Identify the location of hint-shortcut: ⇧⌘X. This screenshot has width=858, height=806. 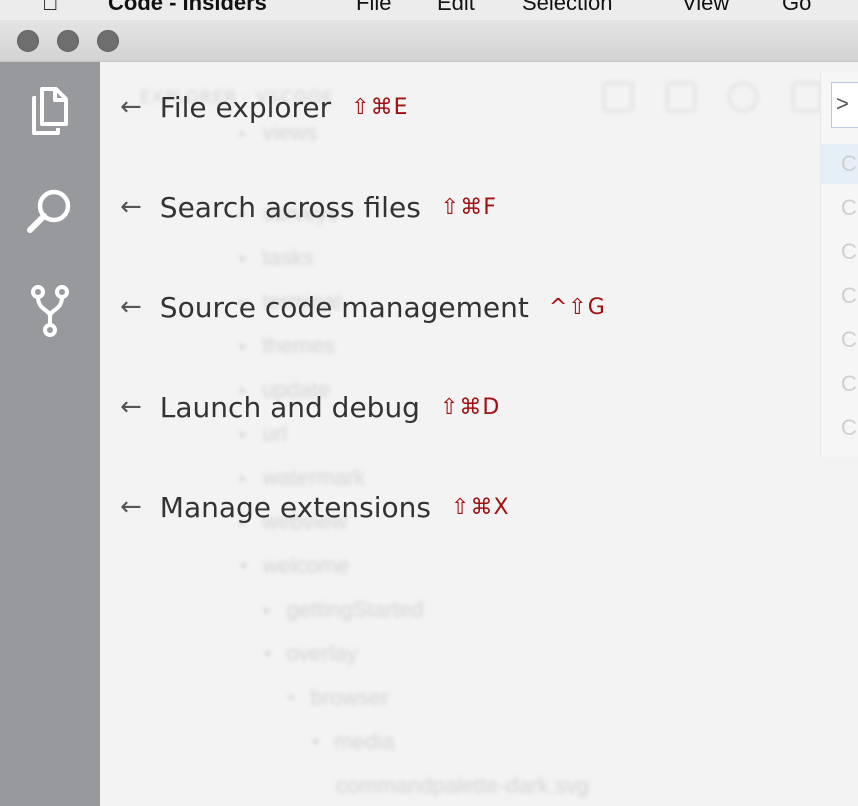
(480, 507).